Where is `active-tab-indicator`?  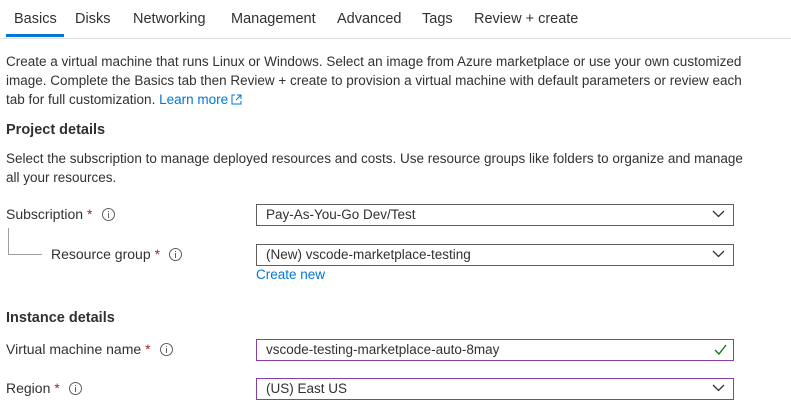
active-tab-indicator is located at coordinates (35, 35).